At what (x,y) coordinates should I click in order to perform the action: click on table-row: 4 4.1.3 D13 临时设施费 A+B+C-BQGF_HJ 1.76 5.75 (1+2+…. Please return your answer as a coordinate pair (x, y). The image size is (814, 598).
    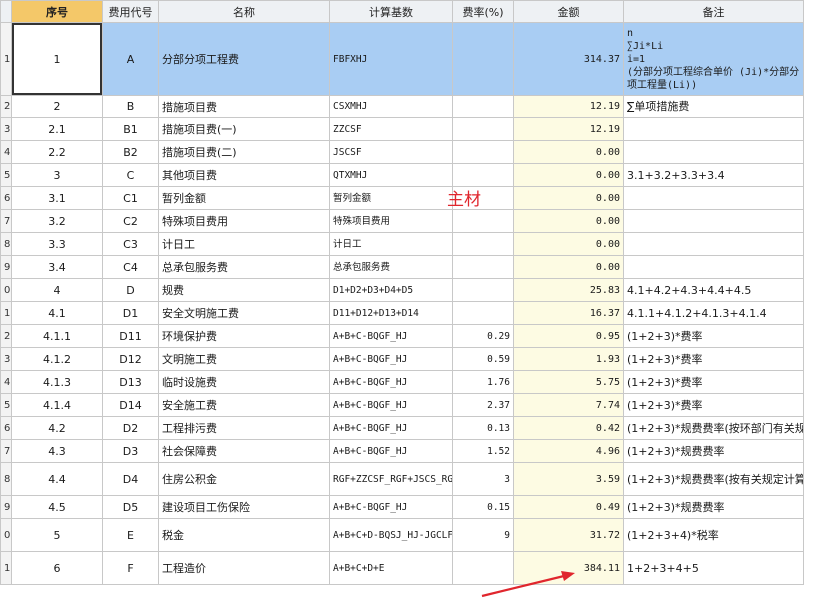
    Looking at the image, I should click on (402, 382).